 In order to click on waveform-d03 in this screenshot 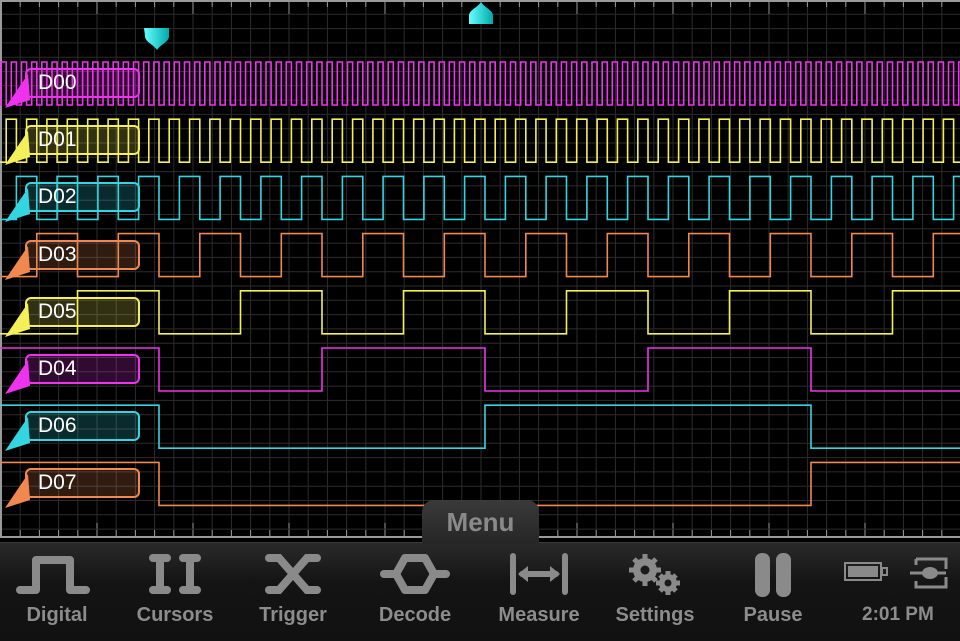, I will do `click(480, 255)`.